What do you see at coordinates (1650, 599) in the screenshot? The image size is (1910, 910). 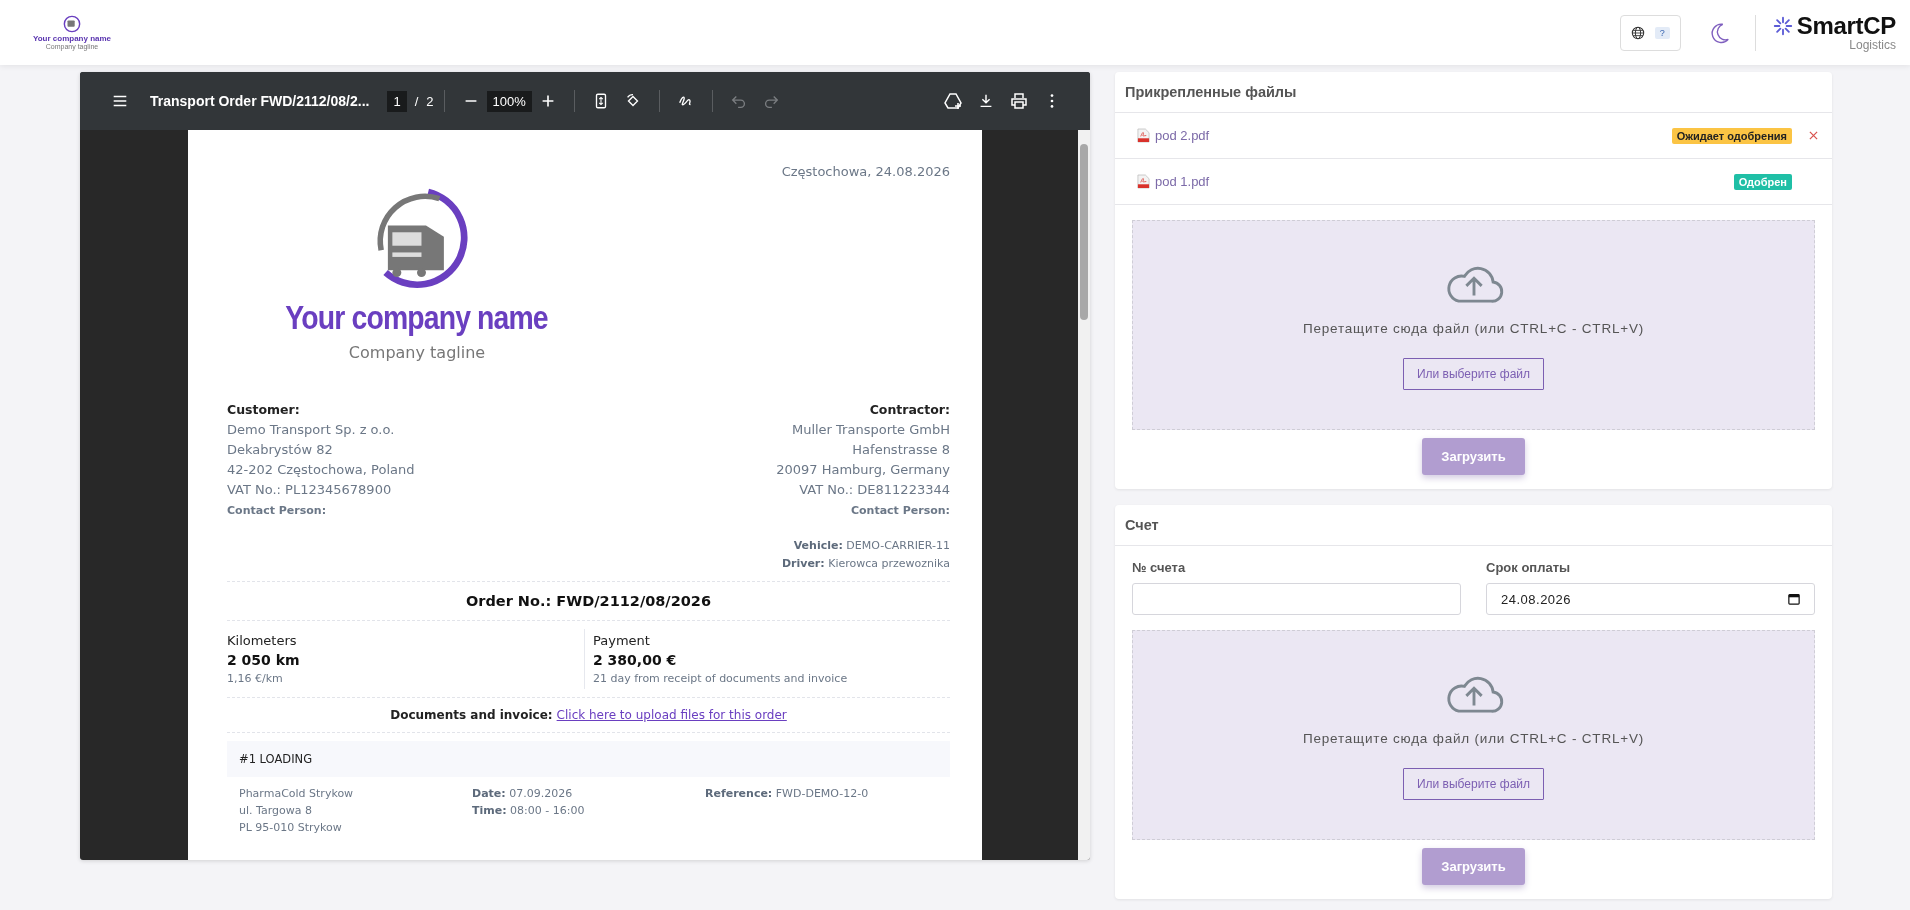 I see `date-field: 24.08.2026` at bounding box center [1650, 599].